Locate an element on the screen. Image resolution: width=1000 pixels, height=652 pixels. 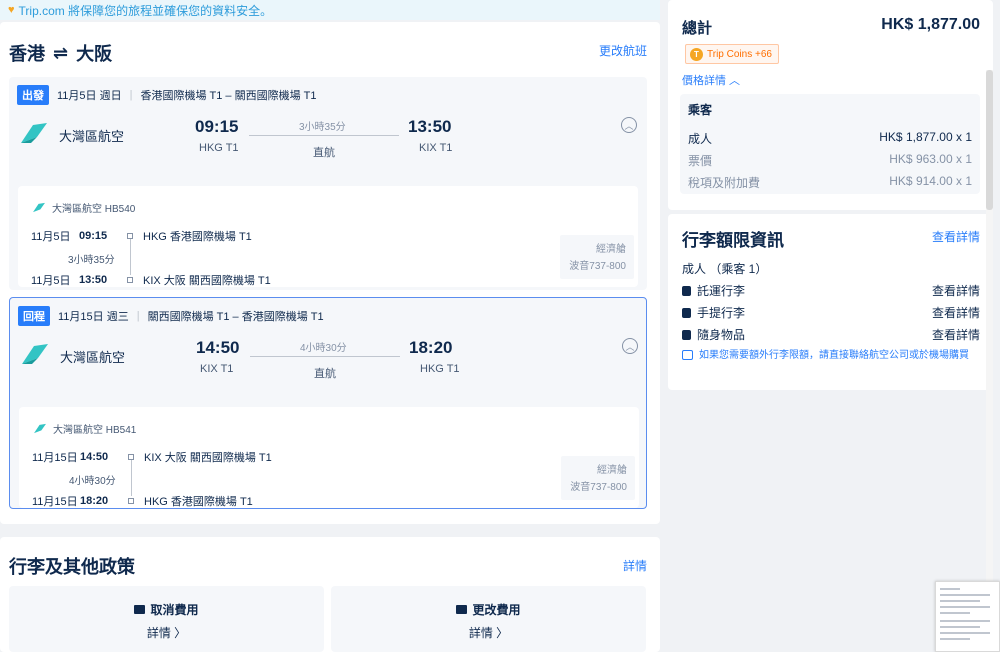
security-banner: ♥ Trip.com 將保障您的旅程並確保您的資料安全。 is located at coordinates (330, 10).